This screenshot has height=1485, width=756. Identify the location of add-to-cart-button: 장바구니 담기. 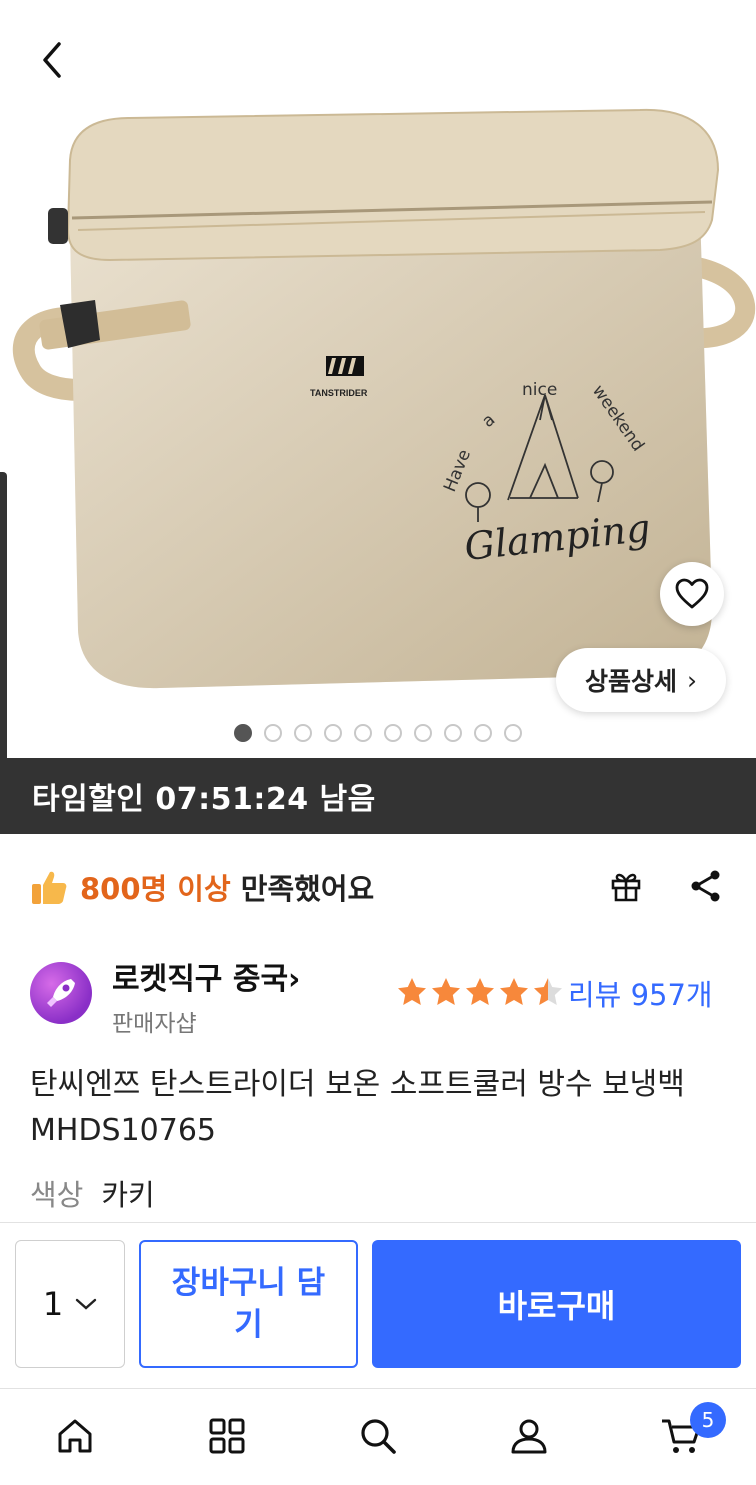
(248, 1304).